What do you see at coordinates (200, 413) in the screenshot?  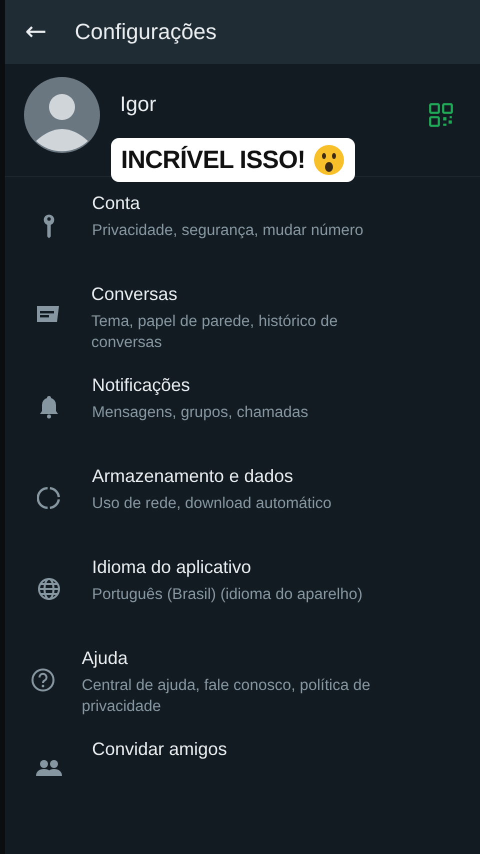 I see `item-subtitle: Mensagens, grupos, chamadas` at bounding box center [200, 413].